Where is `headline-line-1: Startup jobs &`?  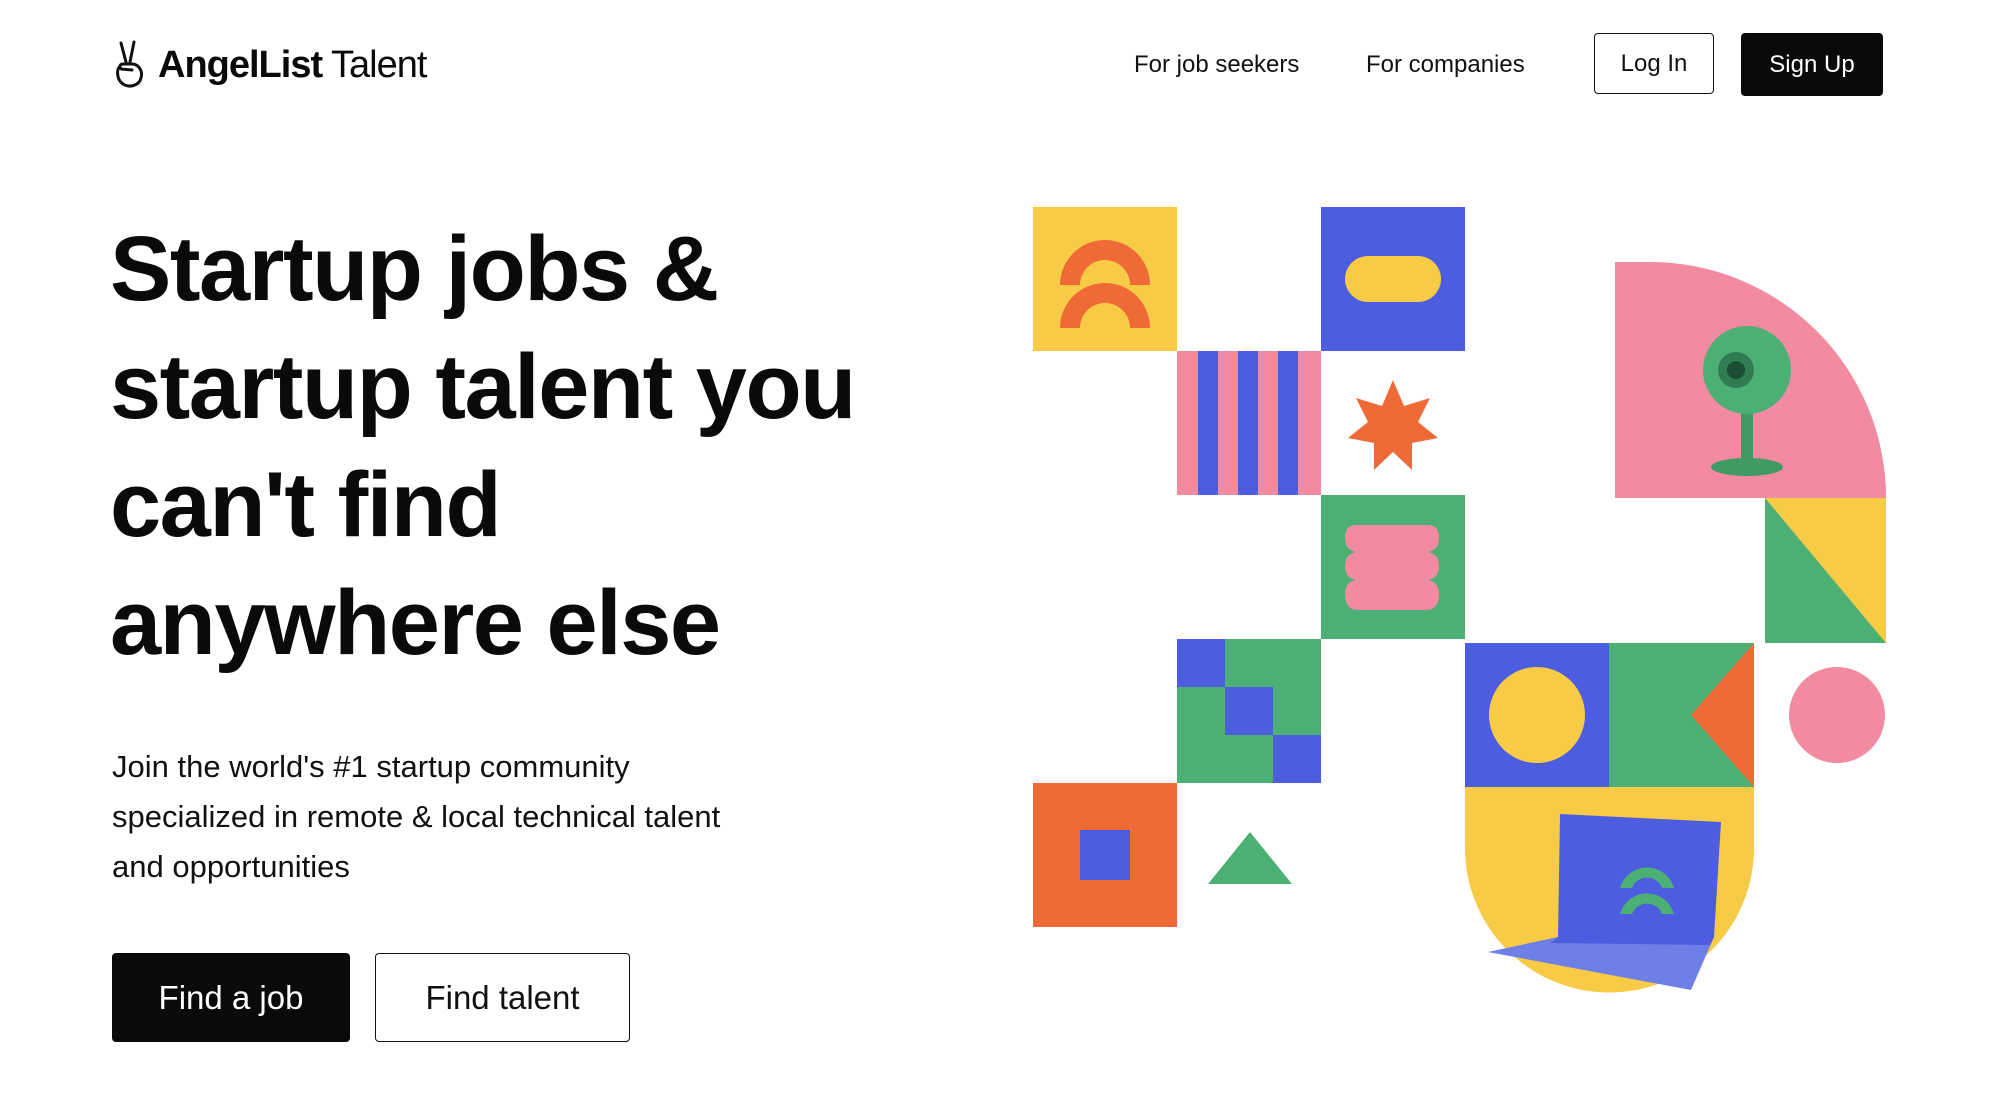
headline-line-1: Startup jobs & is located at coordinates (414, 269).